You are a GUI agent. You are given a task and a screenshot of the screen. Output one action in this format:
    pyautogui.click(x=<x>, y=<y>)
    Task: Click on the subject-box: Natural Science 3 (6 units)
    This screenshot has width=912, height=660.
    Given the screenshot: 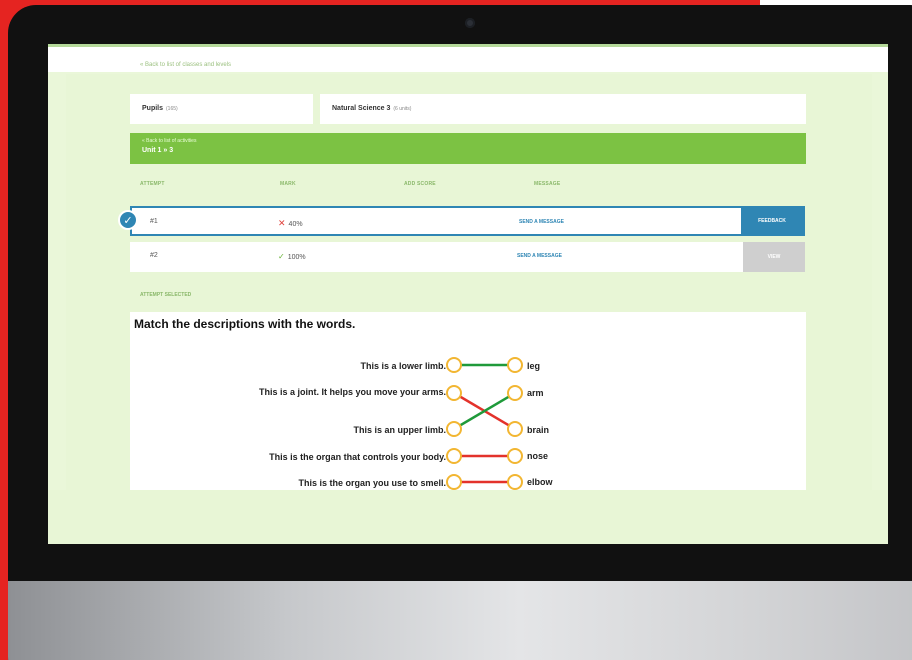 What is the action you would take?
    pyautogui.click(x=563, y=109)
    